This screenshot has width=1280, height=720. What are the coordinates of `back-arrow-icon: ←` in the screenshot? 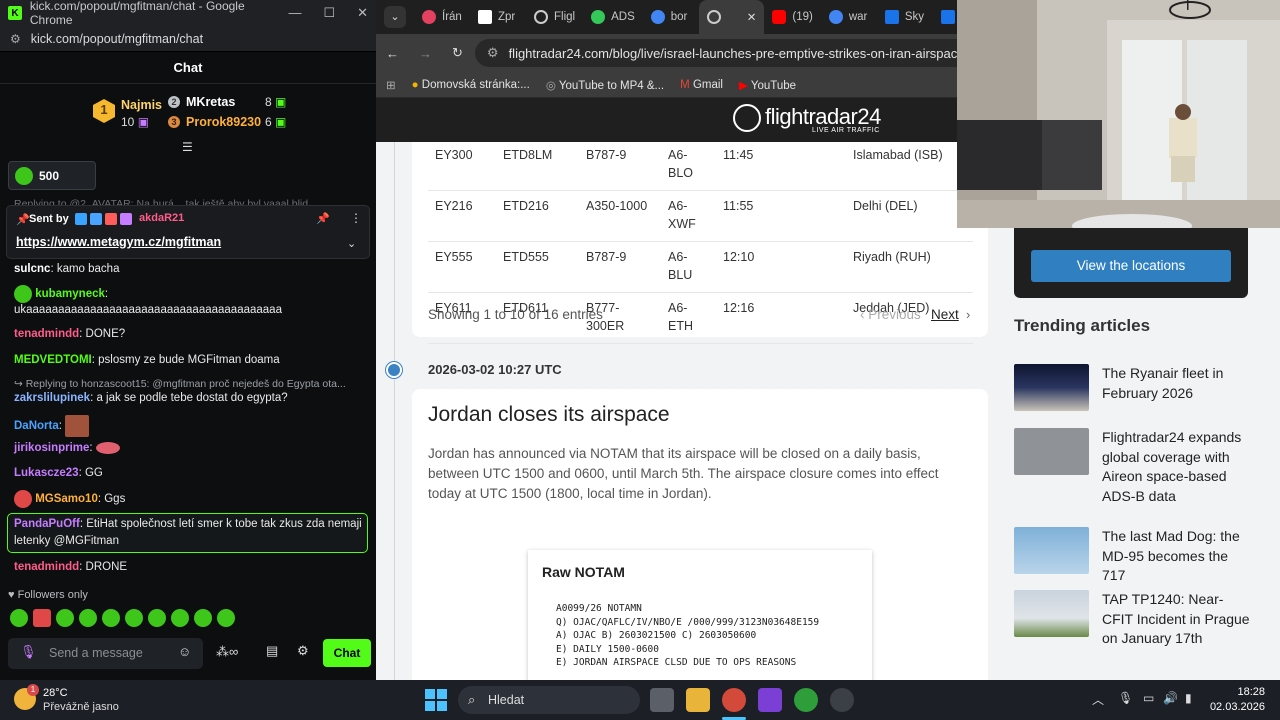 It's located at (392, 53).